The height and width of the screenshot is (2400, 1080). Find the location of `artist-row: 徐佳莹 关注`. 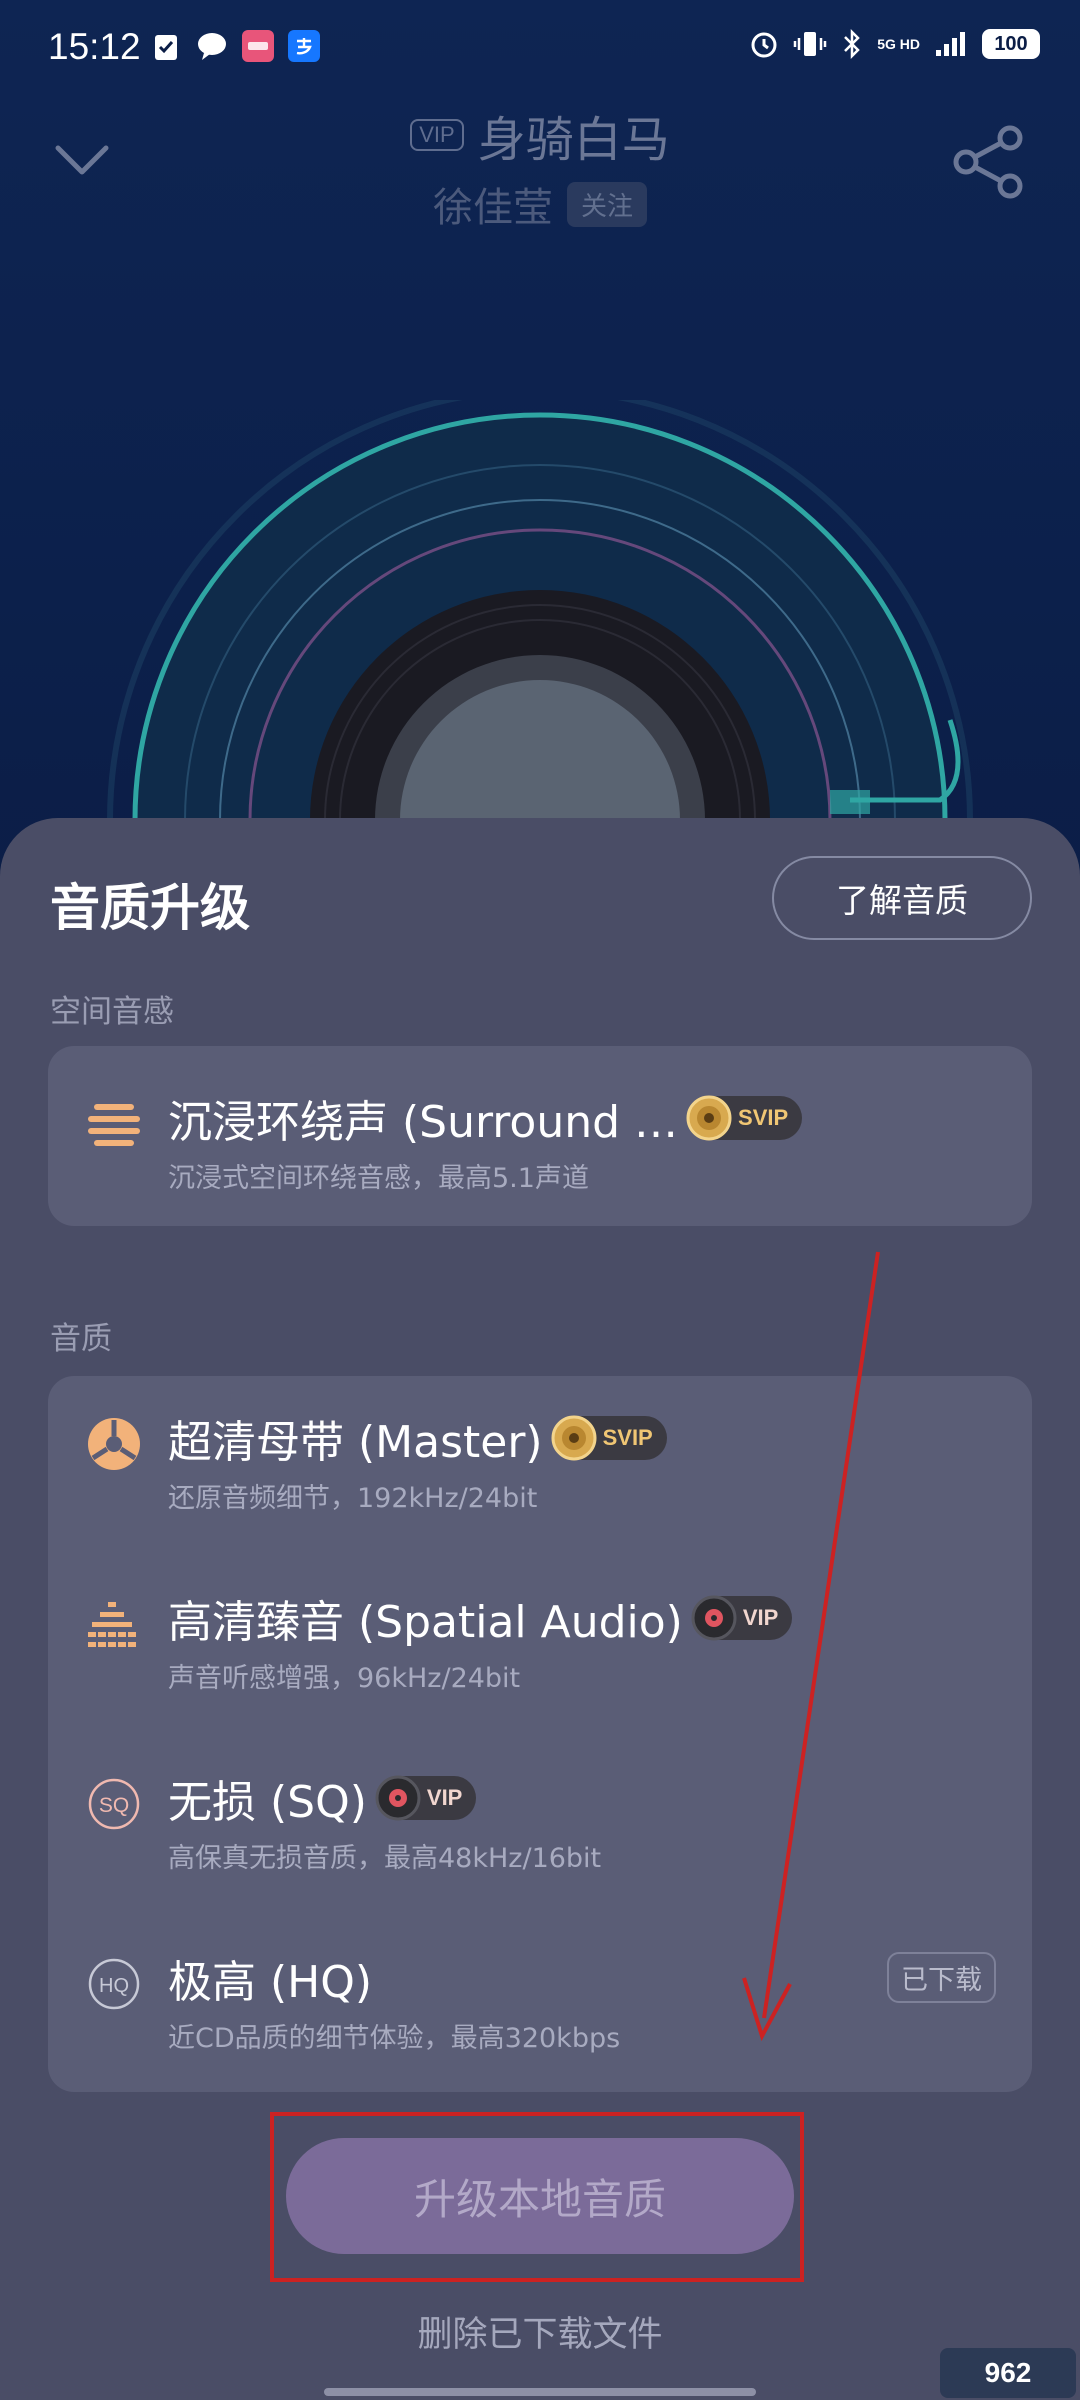

artist-row: 徐佳莹 关注 is located at coordinates (540, 204).